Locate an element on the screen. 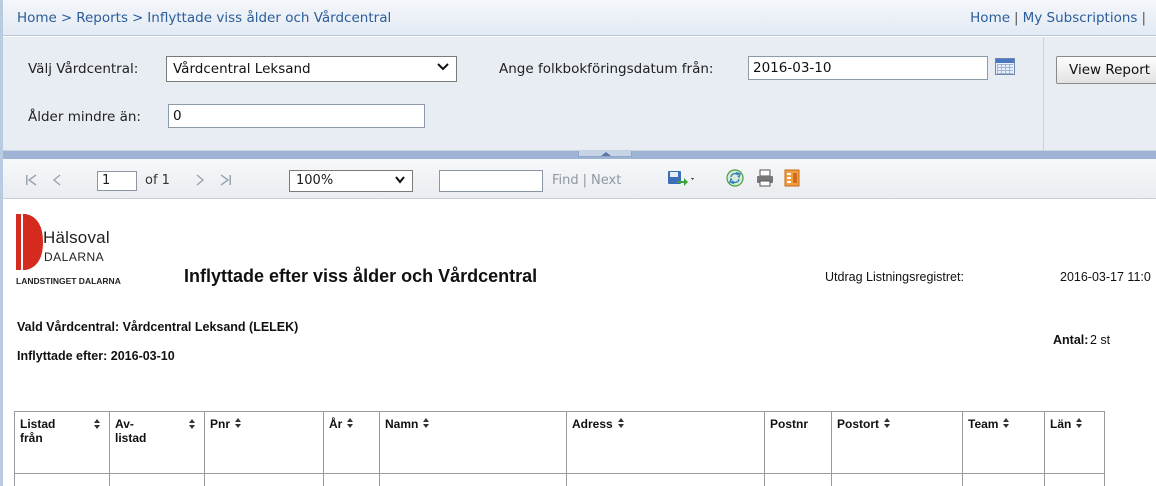 The height and width of the screenshot is (486, 1156). previous-page-icon is located at coordinates (57, 180).